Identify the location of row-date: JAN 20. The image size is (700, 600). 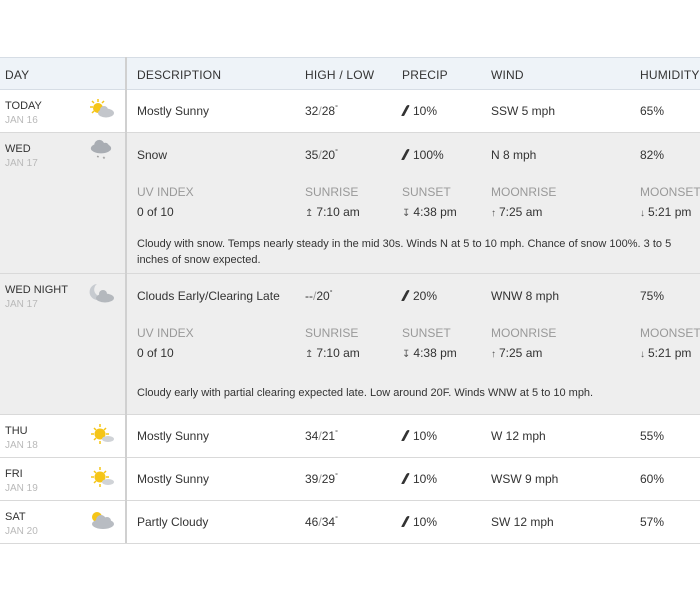
(21, 531).